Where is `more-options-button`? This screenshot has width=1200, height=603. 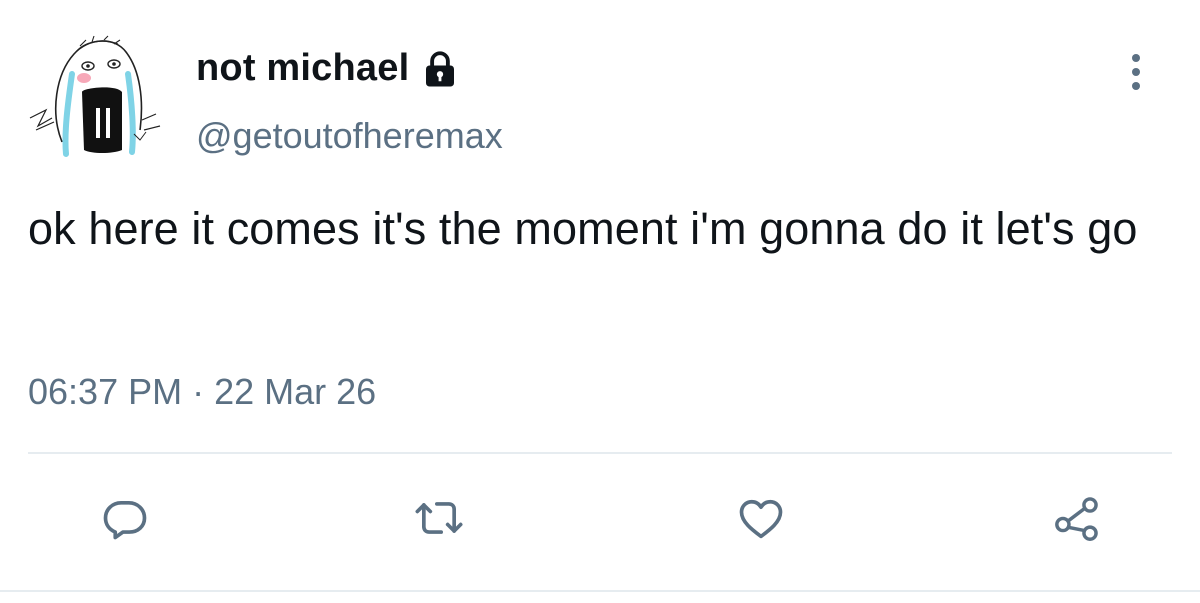 more-options-button is located at coordinates (1136, 72).